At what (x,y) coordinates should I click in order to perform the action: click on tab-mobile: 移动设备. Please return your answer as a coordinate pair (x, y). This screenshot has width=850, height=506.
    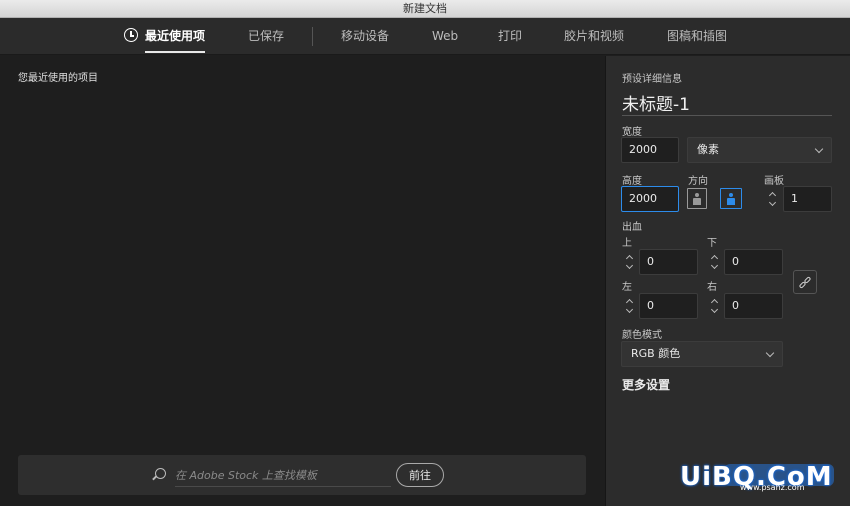
    Looking at the image, I should click on (365, 36).